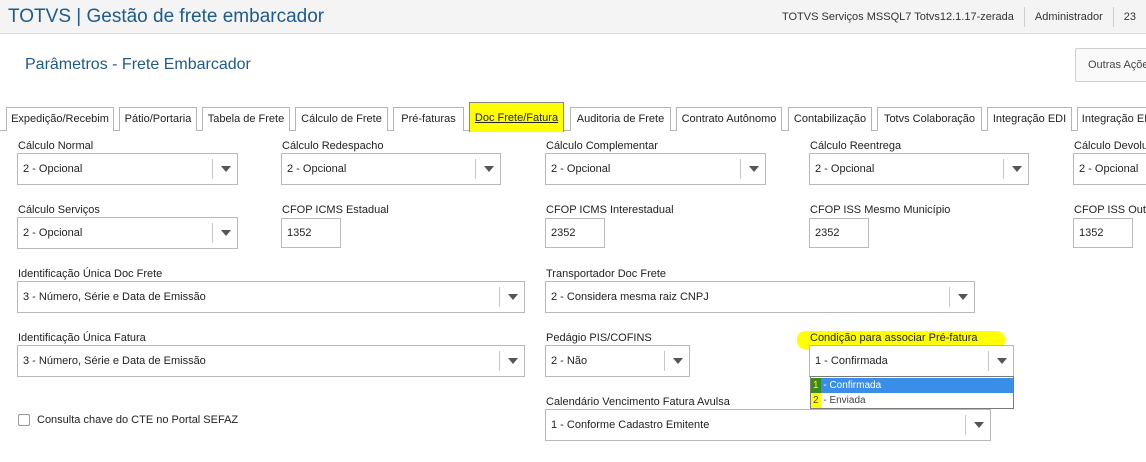  What do you see at coordinates (912, 400) in the screenshot?
I see `dropdown-option-enviada: 2 - Enviada` at bounding box center [912, 400].